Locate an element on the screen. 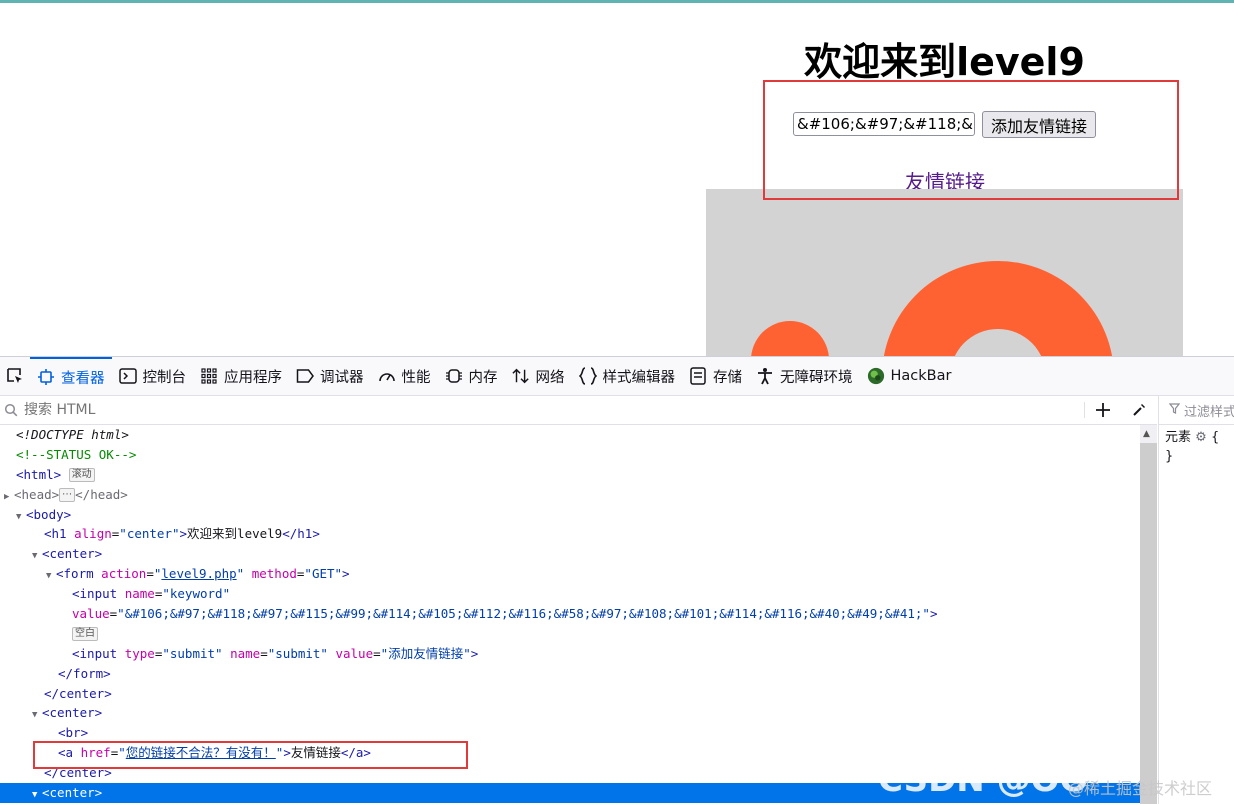 This screenshot has width=1234, height=804. tab-performance: 性能 is located at coordinates (404, 376).